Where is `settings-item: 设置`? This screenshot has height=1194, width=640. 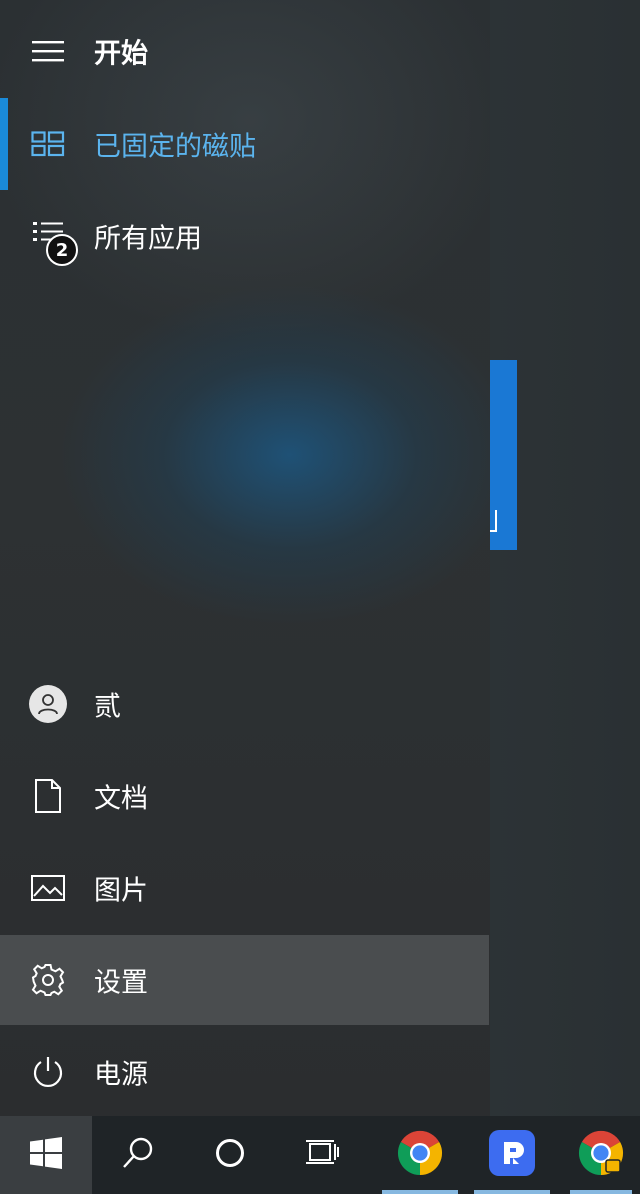
settings-item: 设置 is located at coordinates (244, 980).